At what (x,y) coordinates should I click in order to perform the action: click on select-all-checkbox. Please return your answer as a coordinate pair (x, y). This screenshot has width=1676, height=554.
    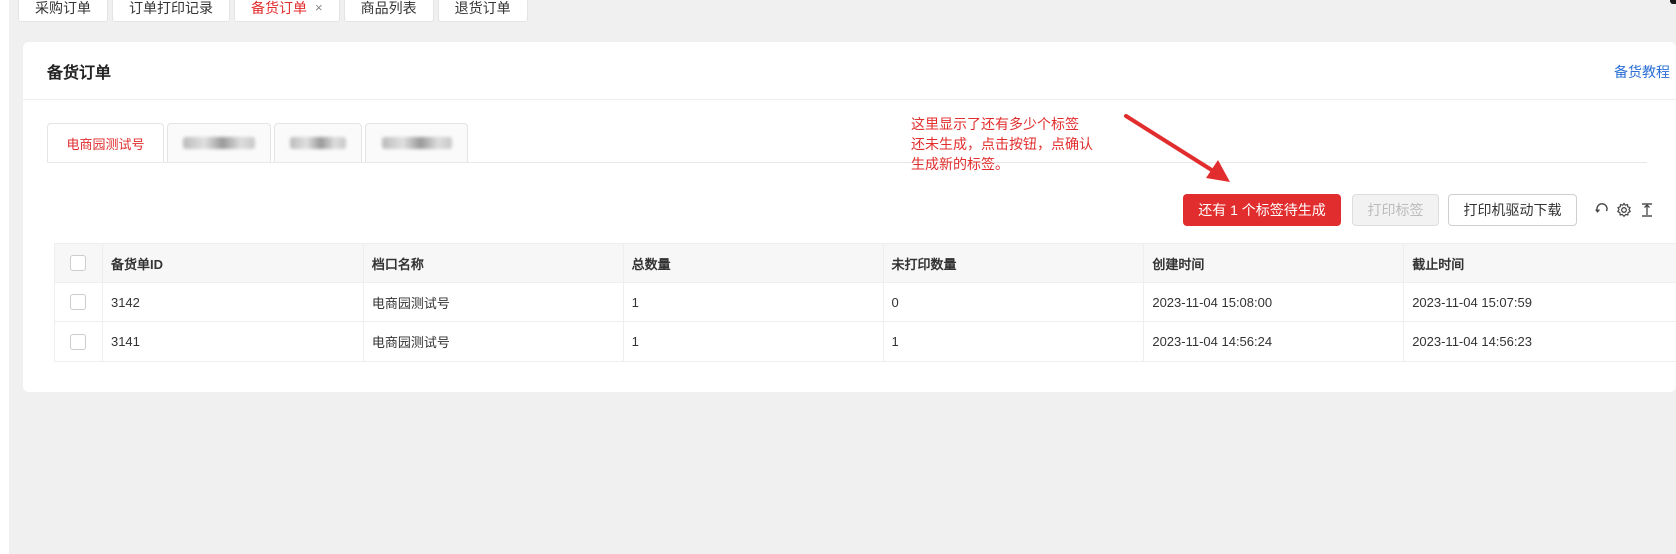
    Looking at the image, I should click on (78, 263).